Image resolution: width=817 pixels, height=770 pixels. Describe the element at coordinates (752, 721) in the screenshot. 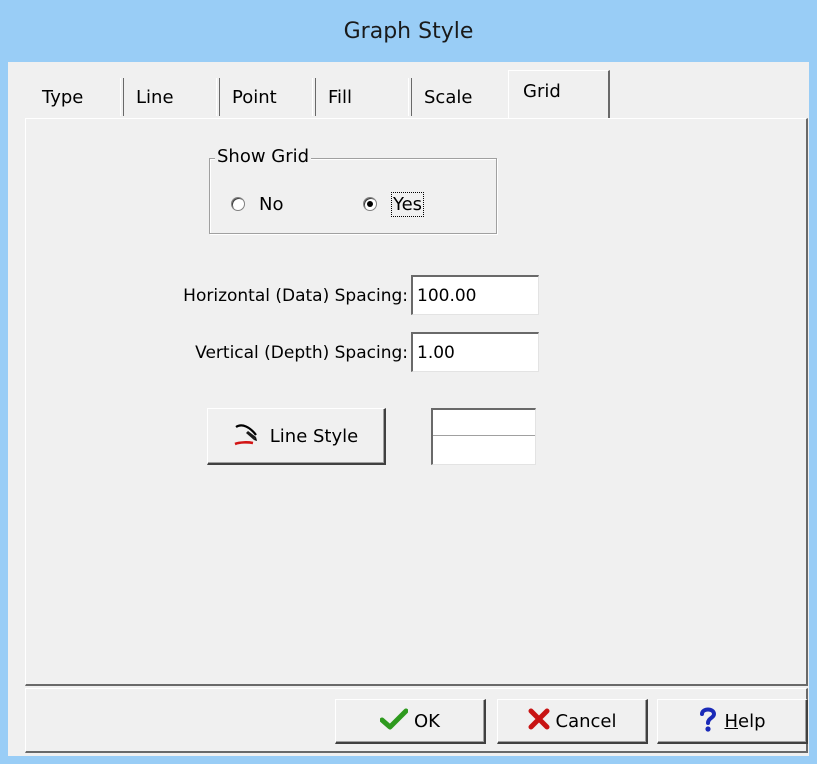

I see `help-label-rest: elp` at that location.